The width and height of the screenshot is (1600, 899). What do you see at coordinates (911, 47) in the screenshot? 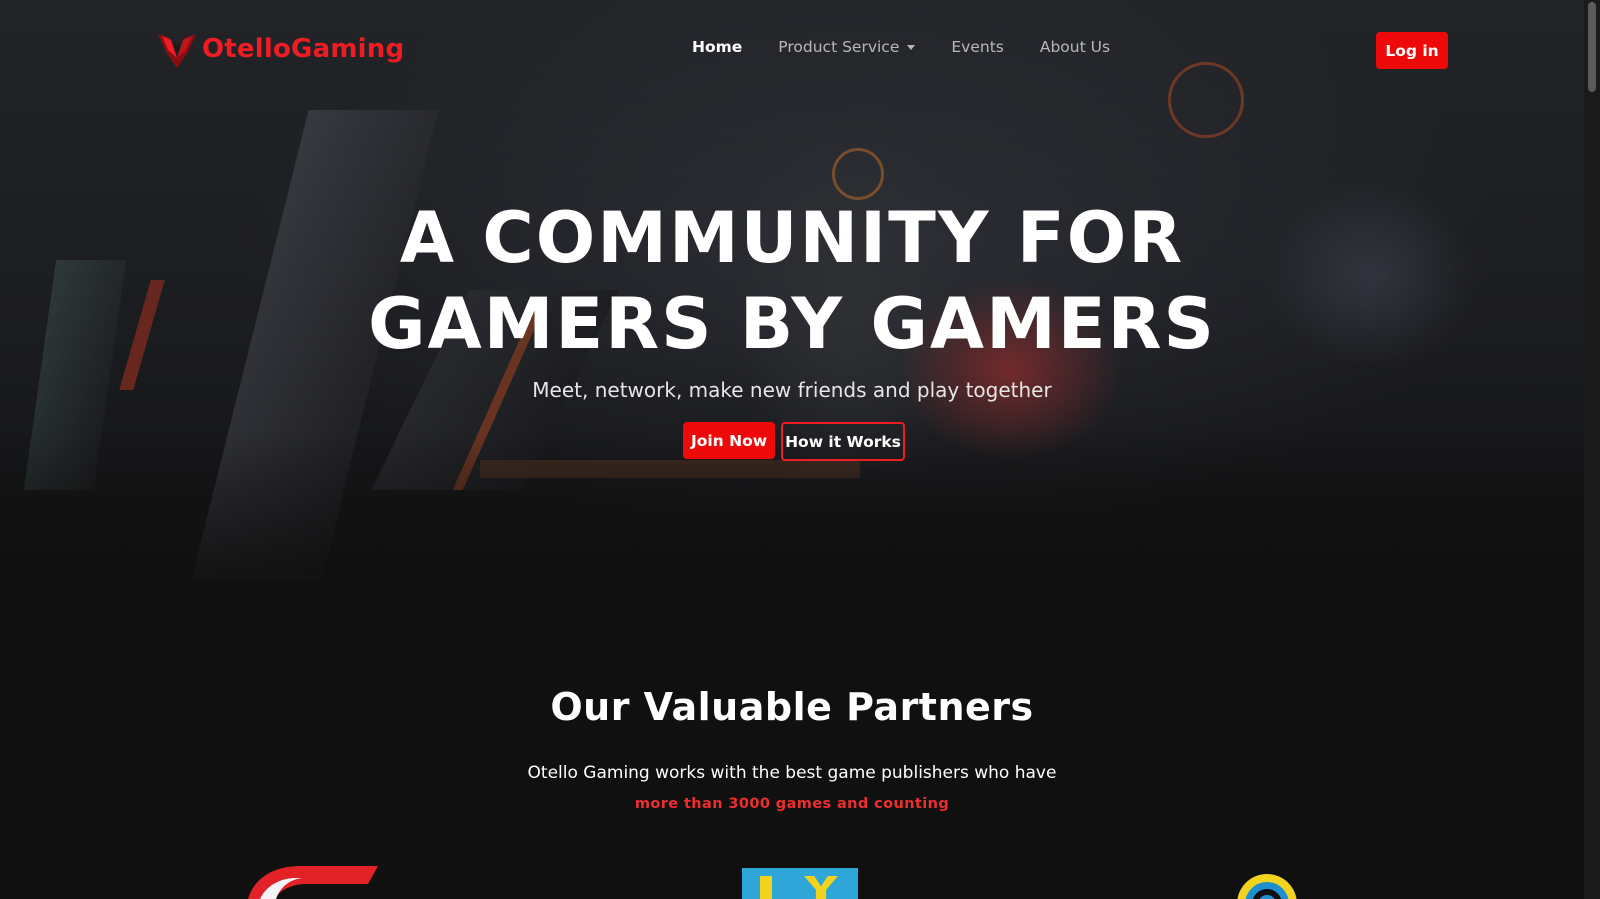
I see `chevron-down-icon` at bounding box center [911, 47].